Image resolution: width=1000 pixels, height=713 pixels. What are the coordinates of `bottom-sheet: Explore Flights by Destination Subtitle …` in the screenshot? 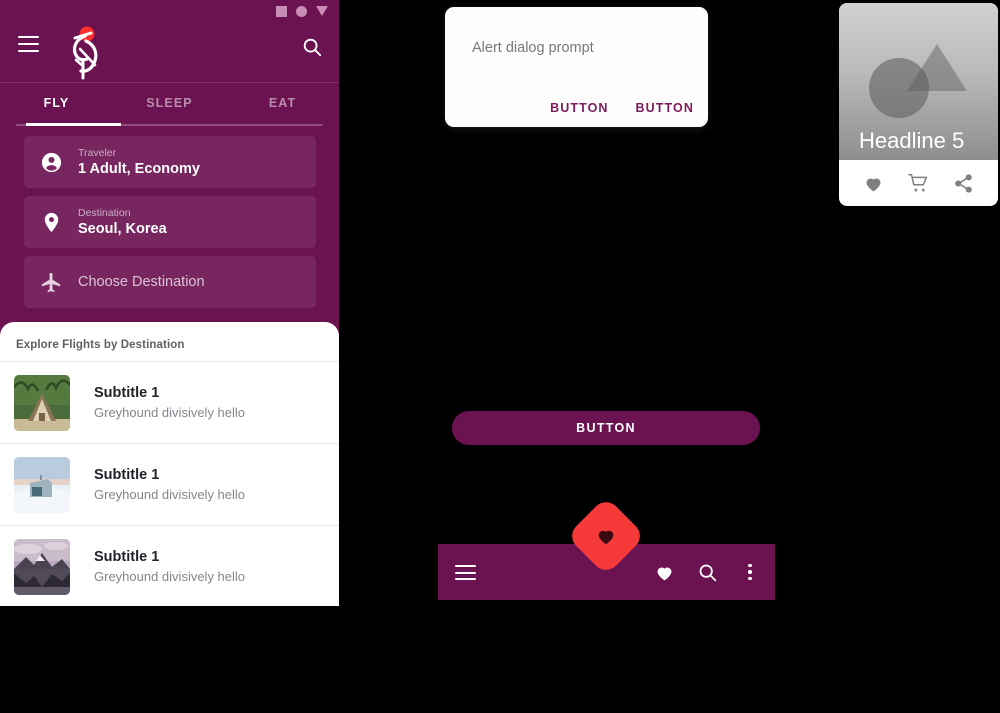 It's located at (169, 464).